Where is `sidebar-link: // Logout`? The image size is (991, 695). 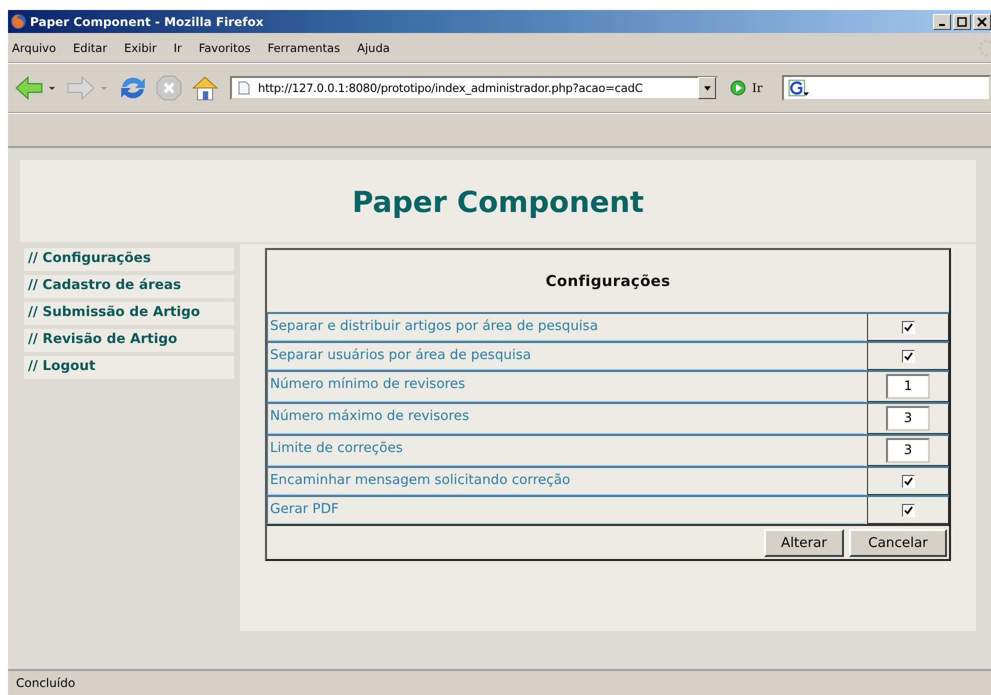
sidebar-link: // Logout is located at coordinates (129, 367).